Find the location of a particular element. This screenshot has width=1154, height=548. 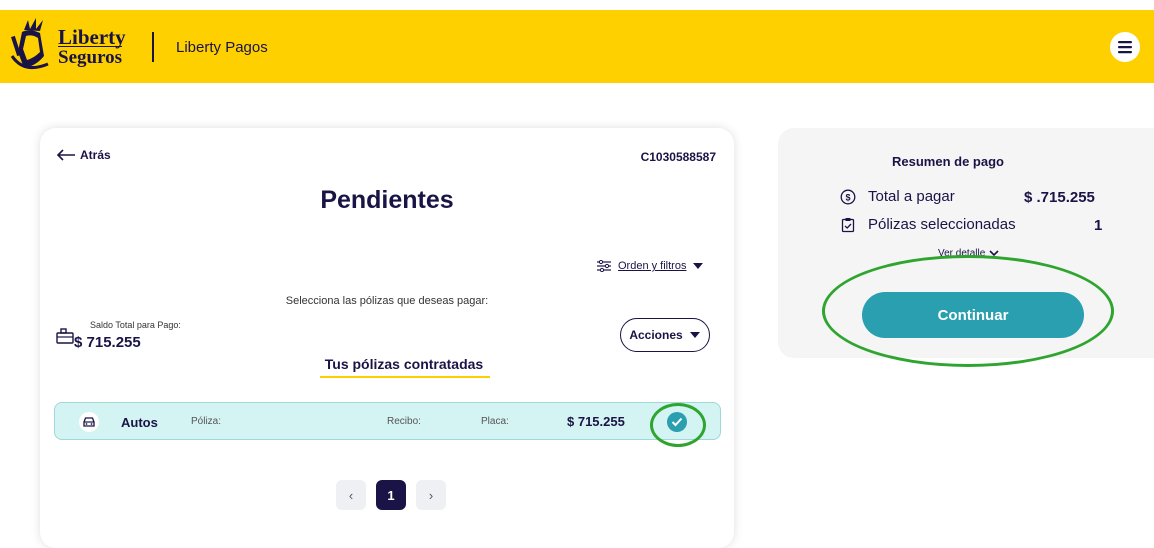

order-filters-button: Orden y filtros is located at coordinates (650, 266).